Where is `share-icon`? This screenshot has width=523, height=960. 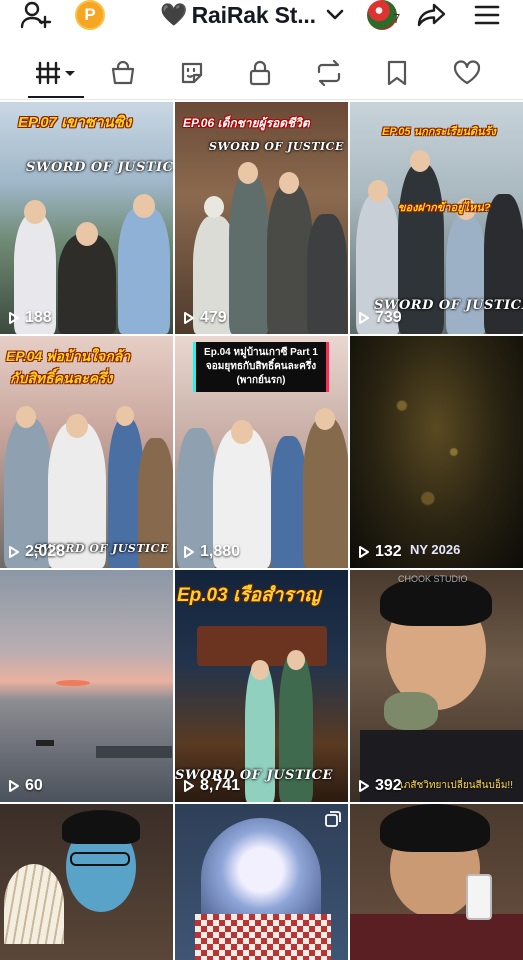 share-icon is located at coordinates (431, 15).